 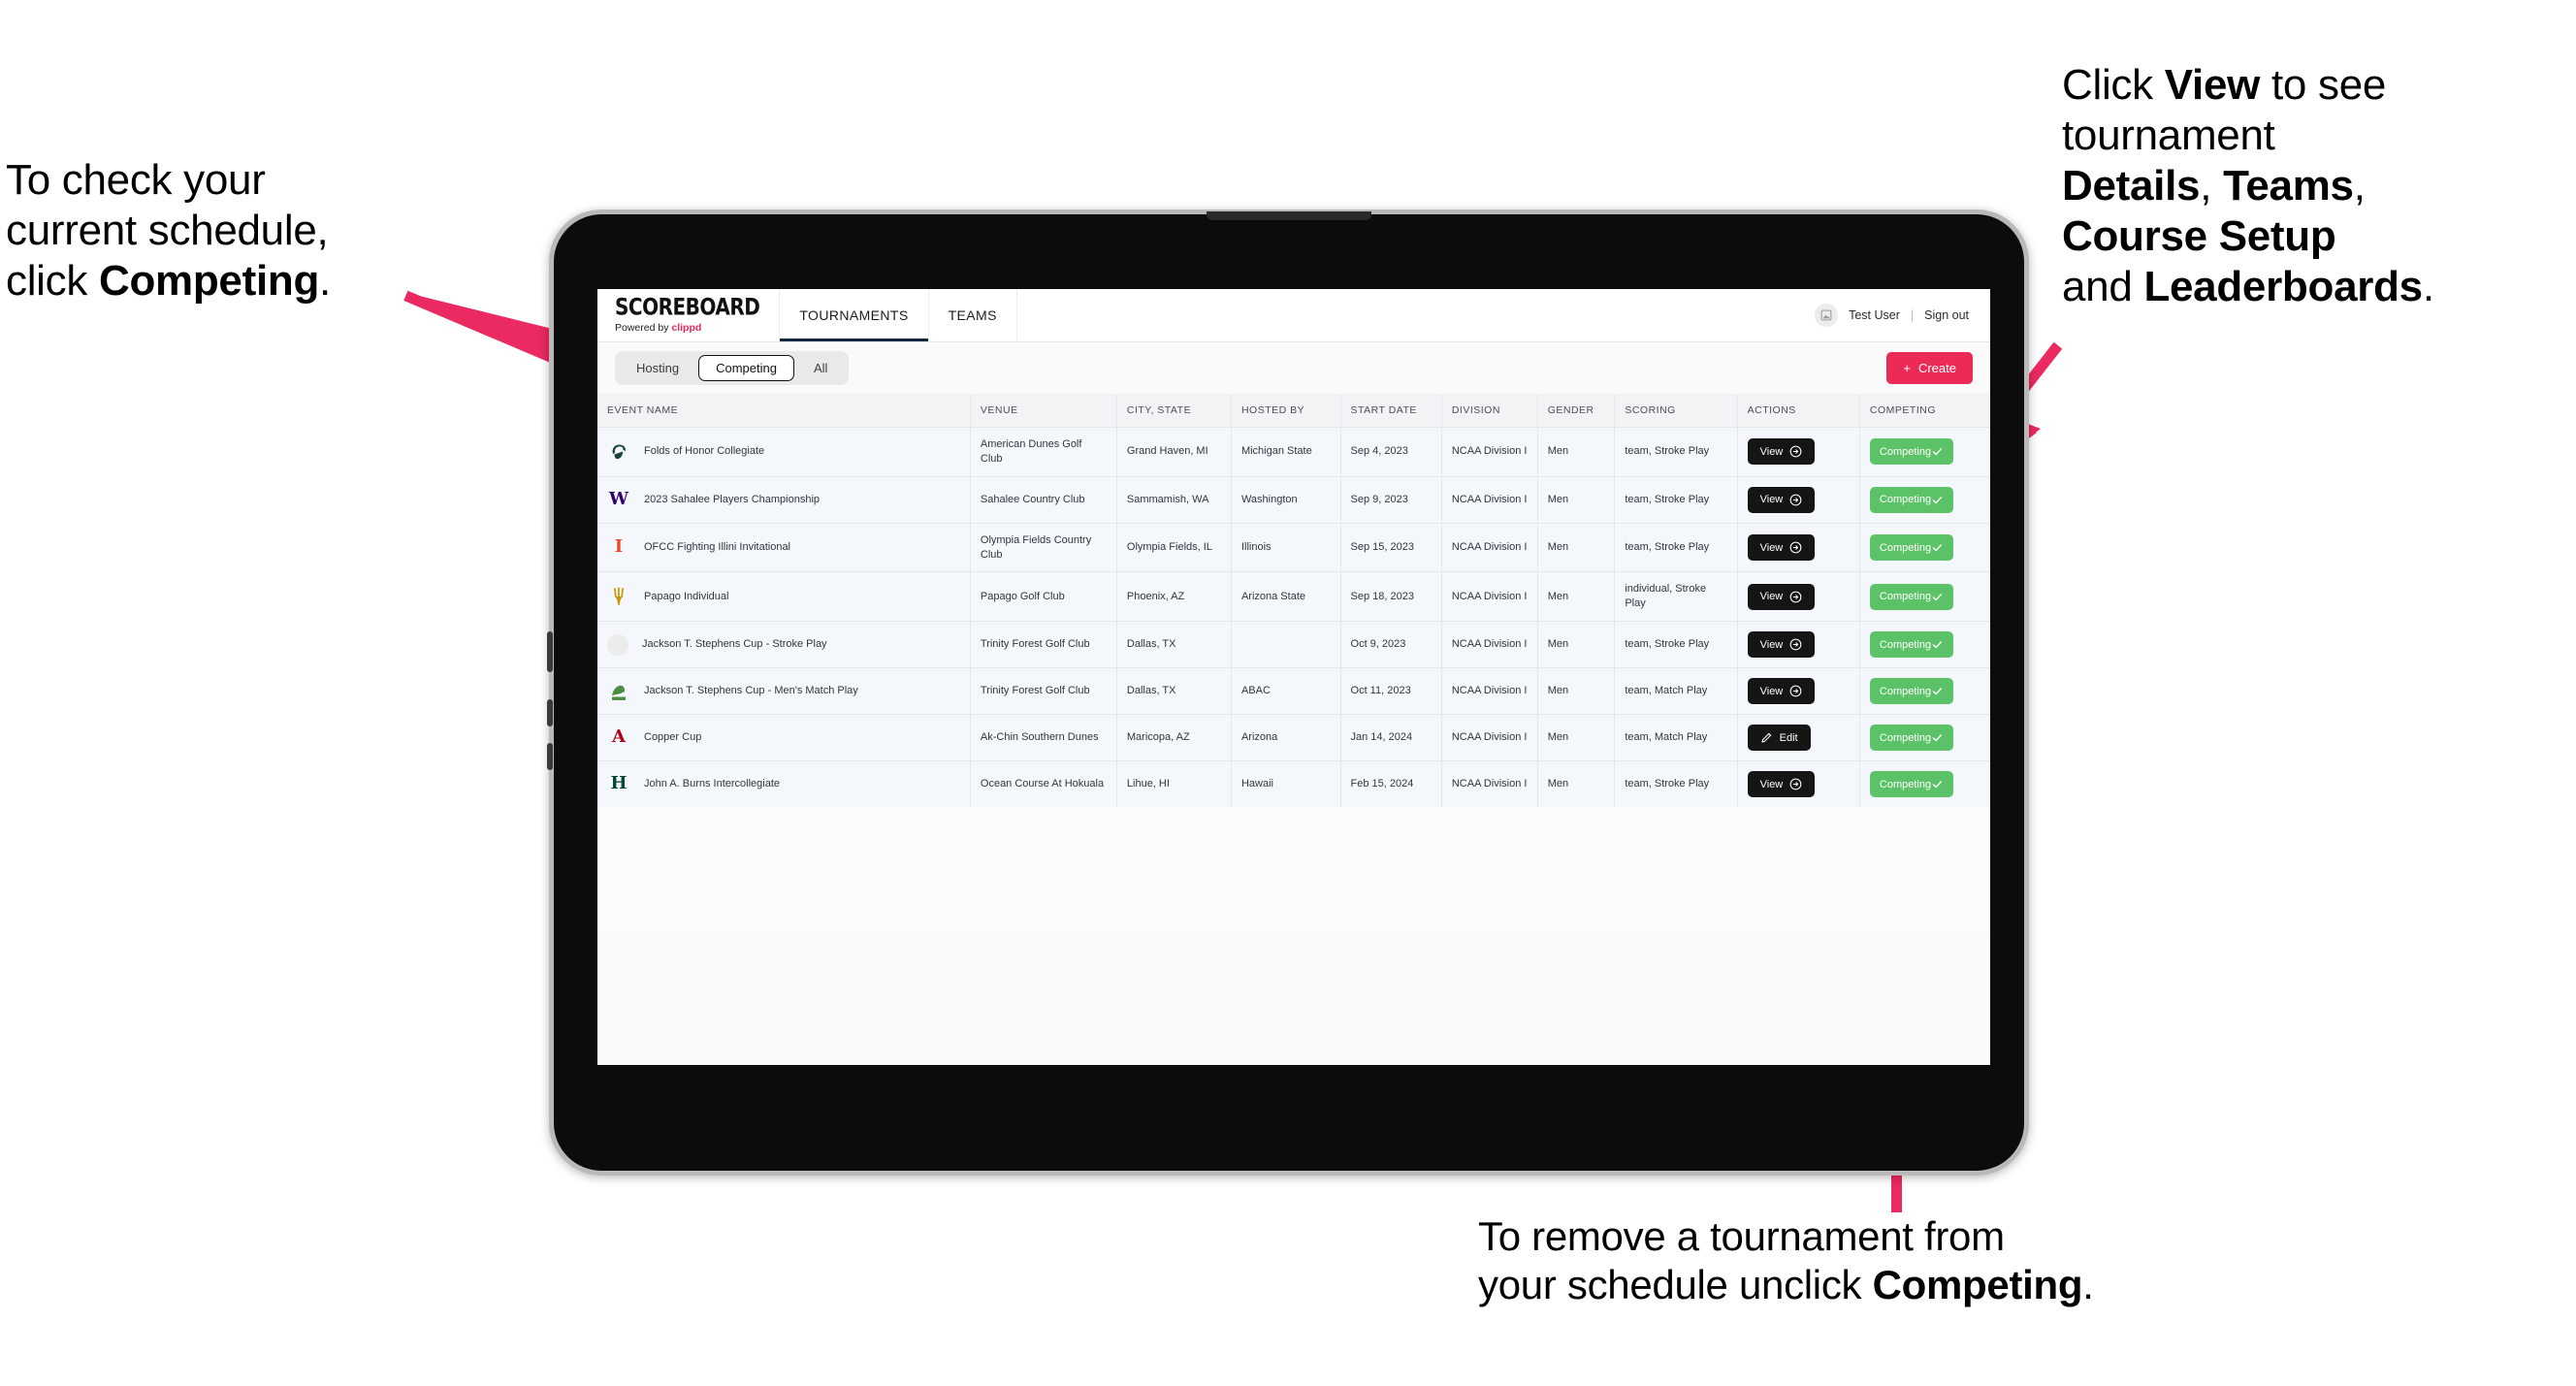 I want to click on annotation-right-bold-teams: Teams, so click(x=2288, y=185).